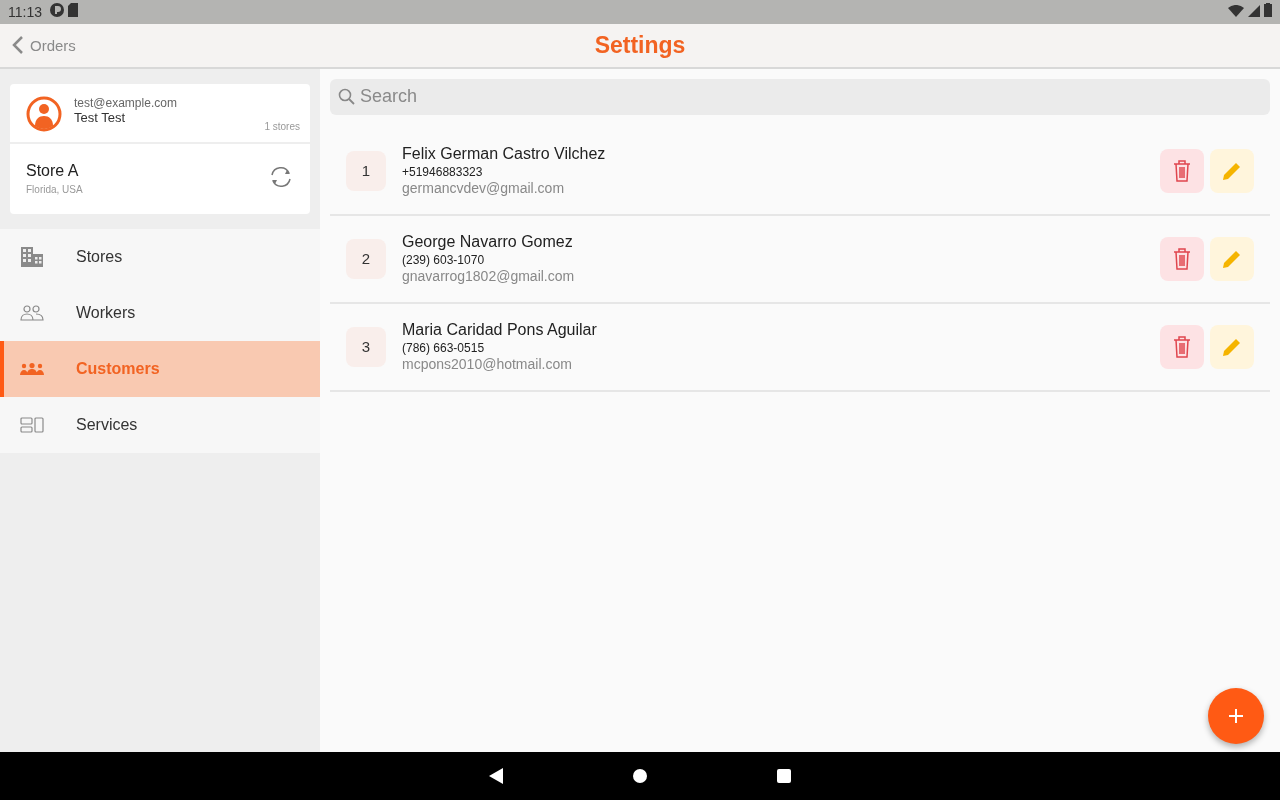  I want to click on layout-icon, so click(32, 424).